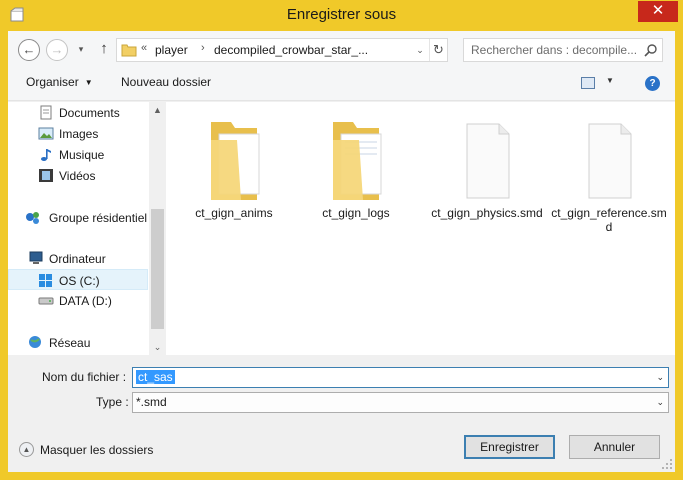  What do you see at coordinates (609, 220) in the screenshot?
I see `file-name: ct_gign_reference.smd` at bounding box center [609, 220].